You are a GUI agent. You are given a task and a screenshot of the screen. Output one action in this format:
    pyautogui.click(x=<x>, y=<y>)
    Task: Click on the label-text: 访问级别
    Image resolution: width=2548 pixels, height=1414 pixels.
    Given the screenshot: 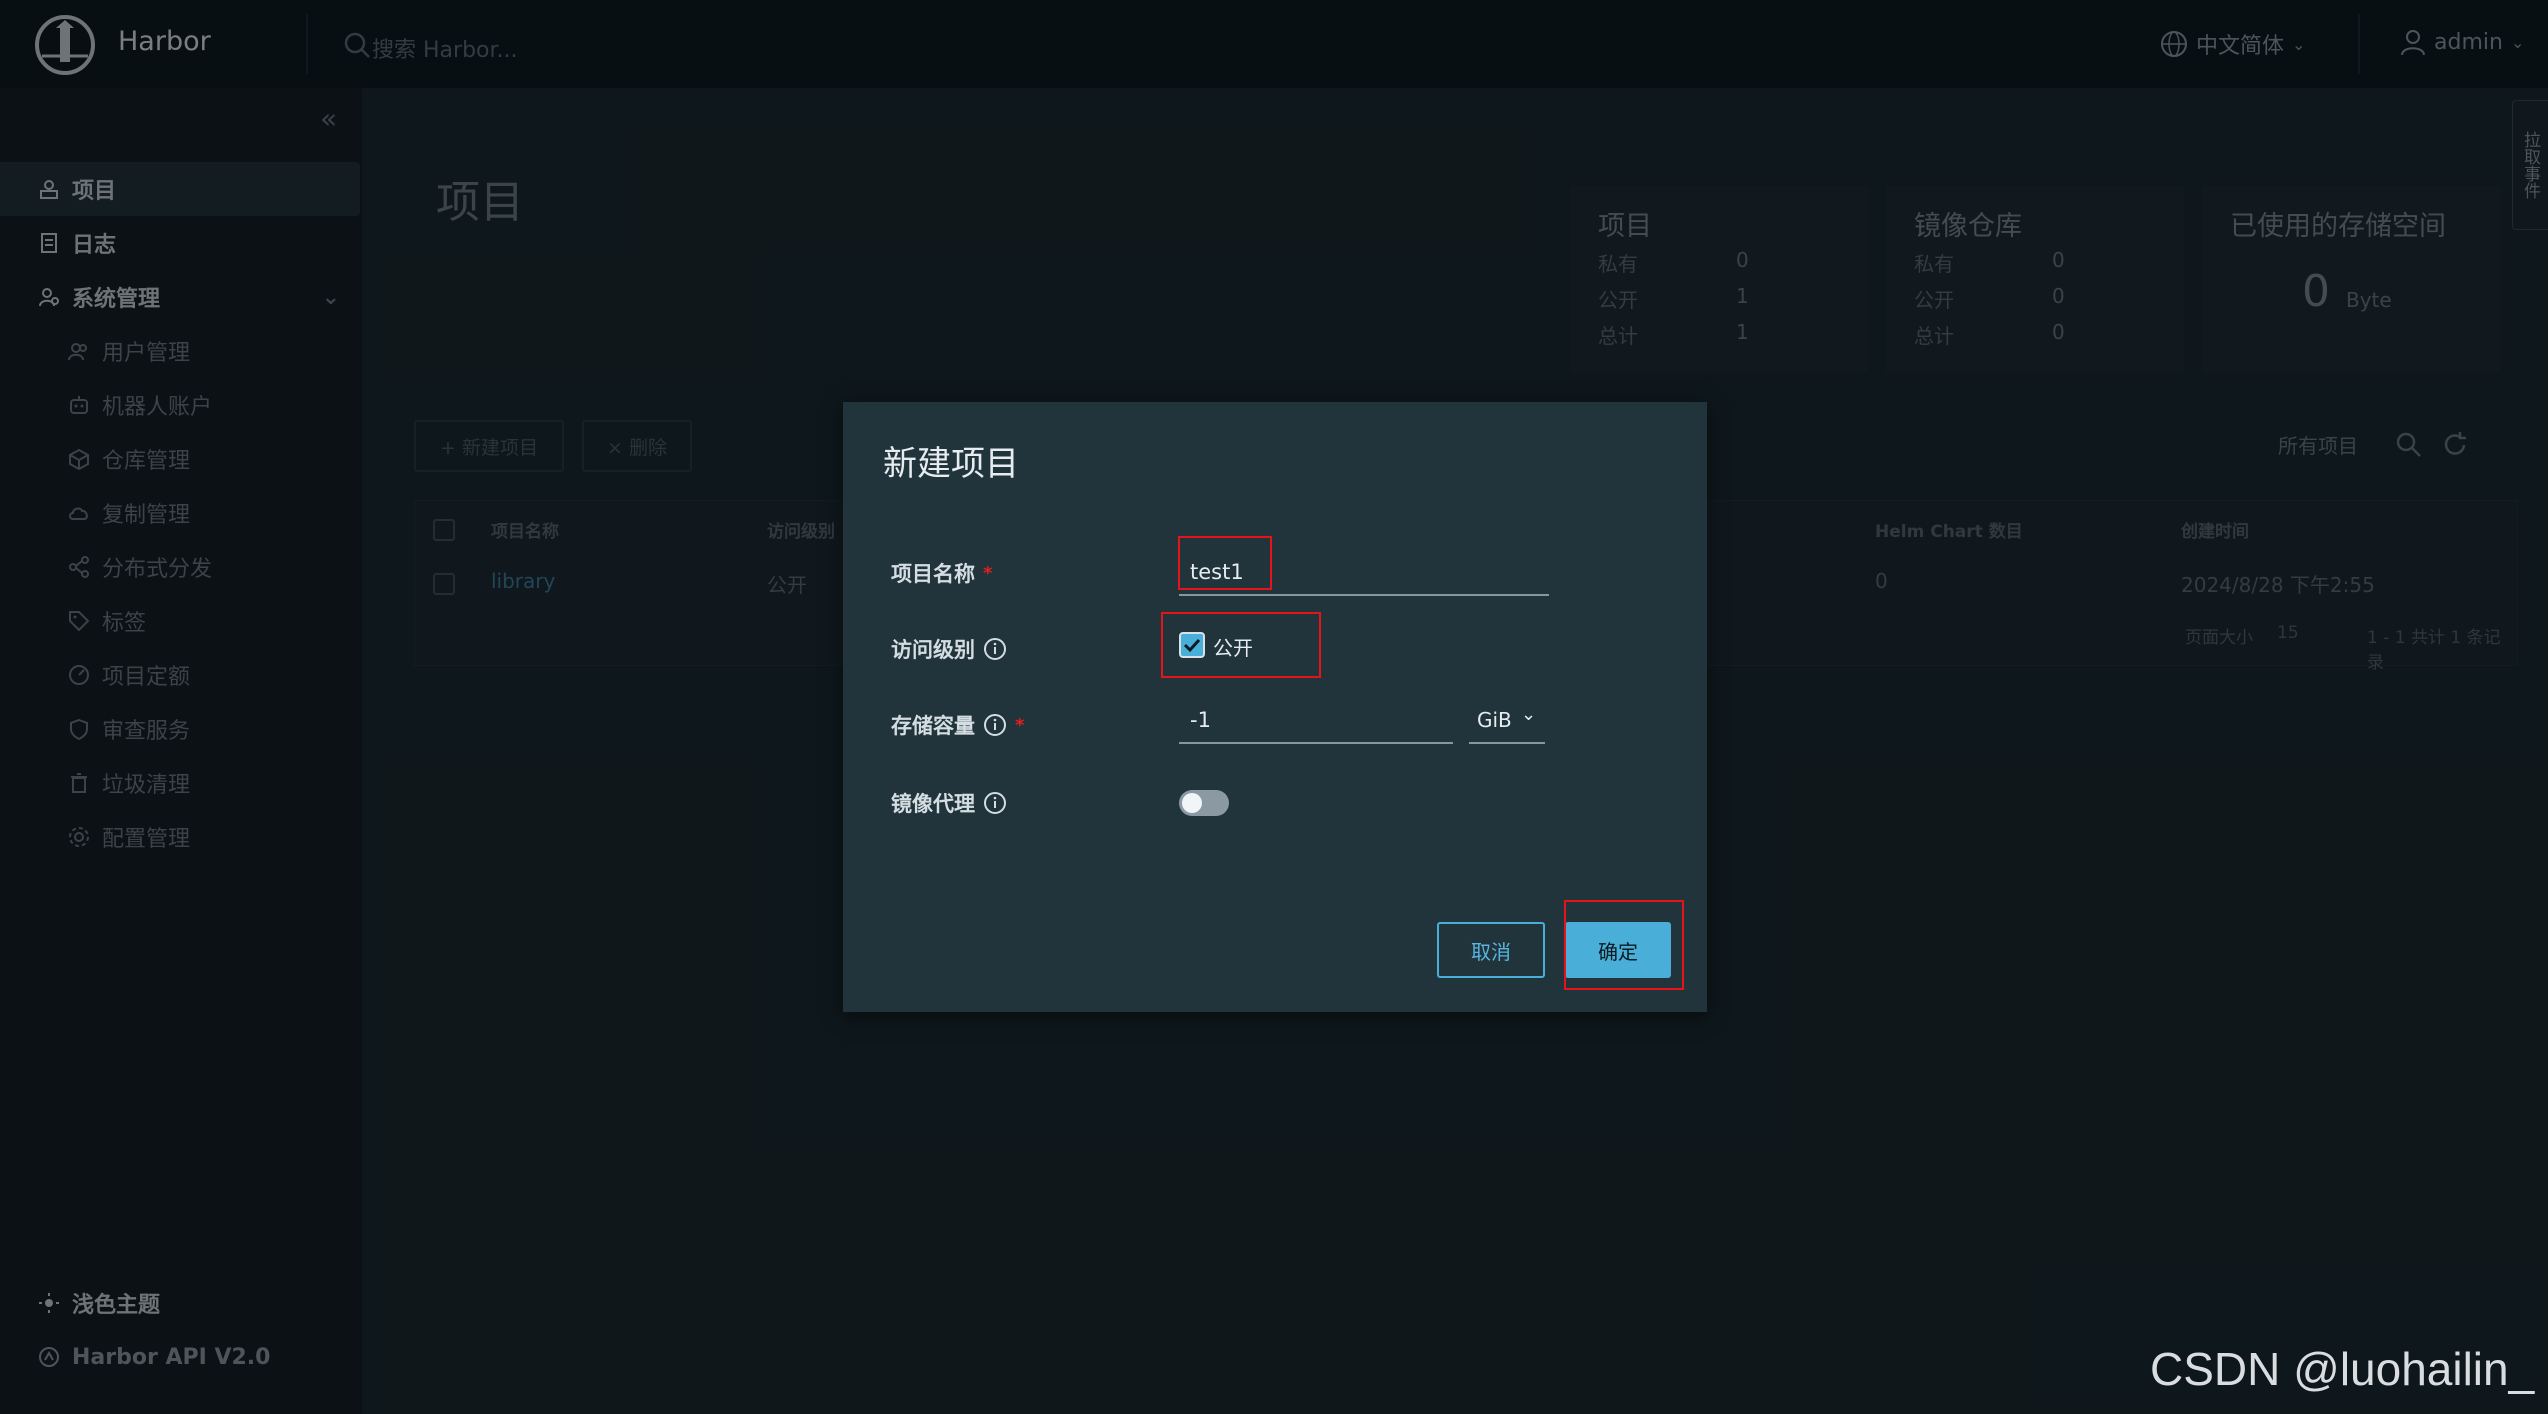 What is the action you would take?
    pyautogui.click(x=933, y=650)
    